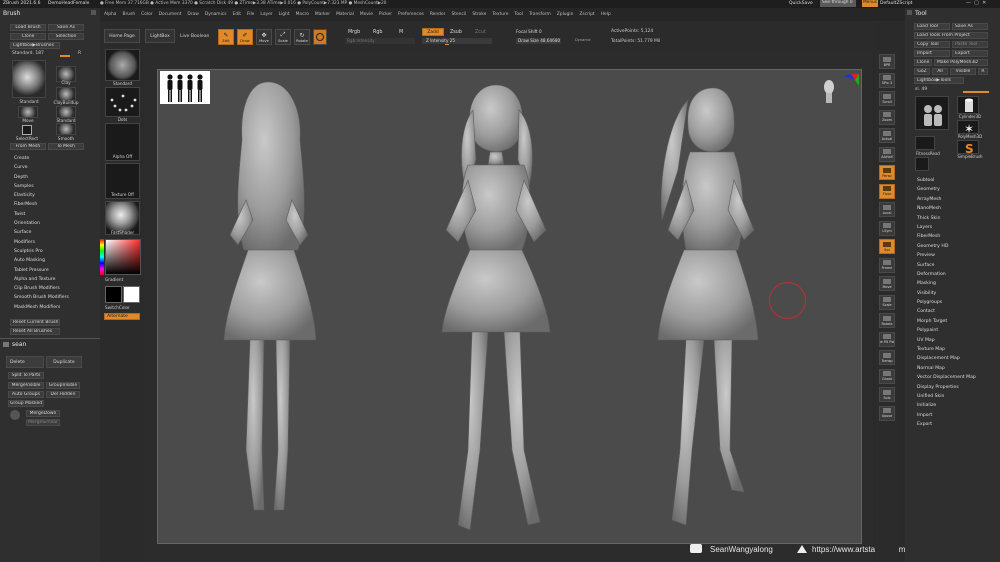 The image size is (1000, 562). I want to click on menu-macro: Macro, so click(302, 14).